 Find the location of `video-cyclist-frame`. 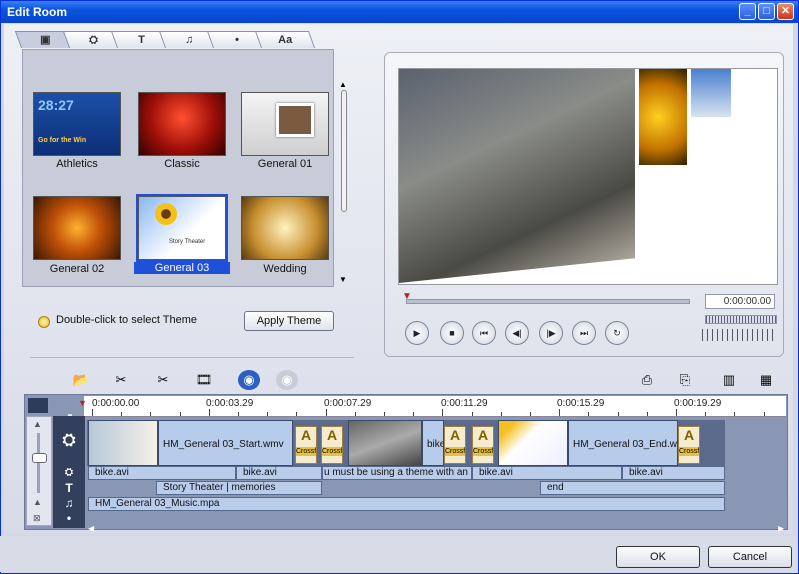

video-cyclist-frame is located at coordinates (517, 176).